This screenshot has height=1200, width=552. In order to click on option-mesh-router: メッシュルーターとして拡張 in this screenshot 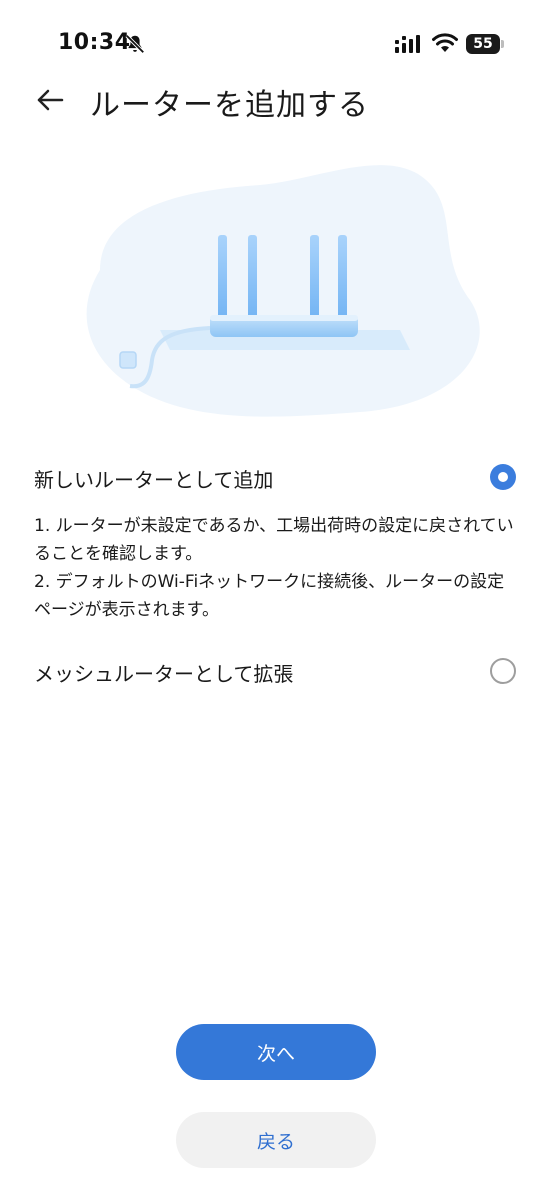, I will do `click(276, 672)`.